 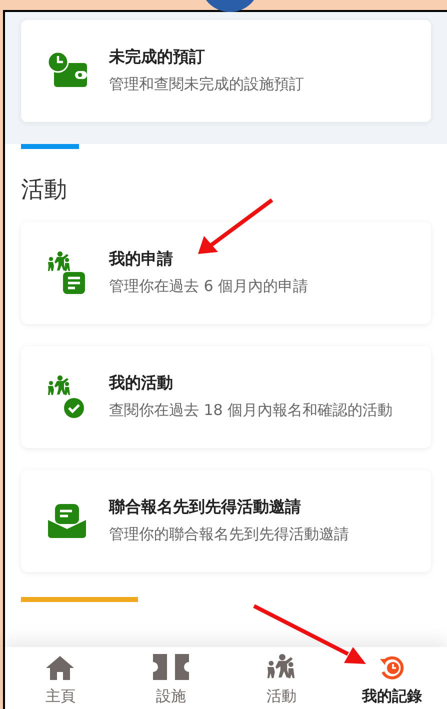 I want to click on card-description: 管理和查閱未完成的設施預訂, so click(x=206, y=84).